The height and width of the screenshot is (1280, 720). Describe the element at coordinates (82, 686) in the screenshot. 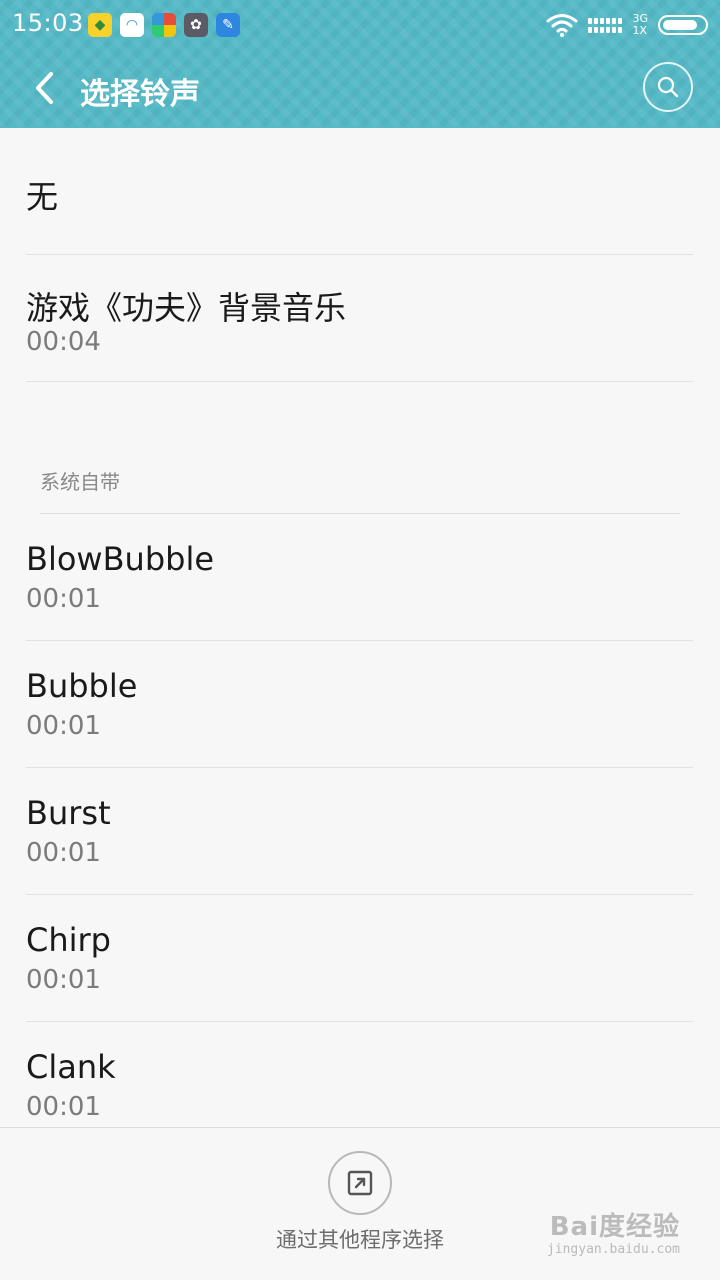

I see `ringtone-title: Bubble` at that location.